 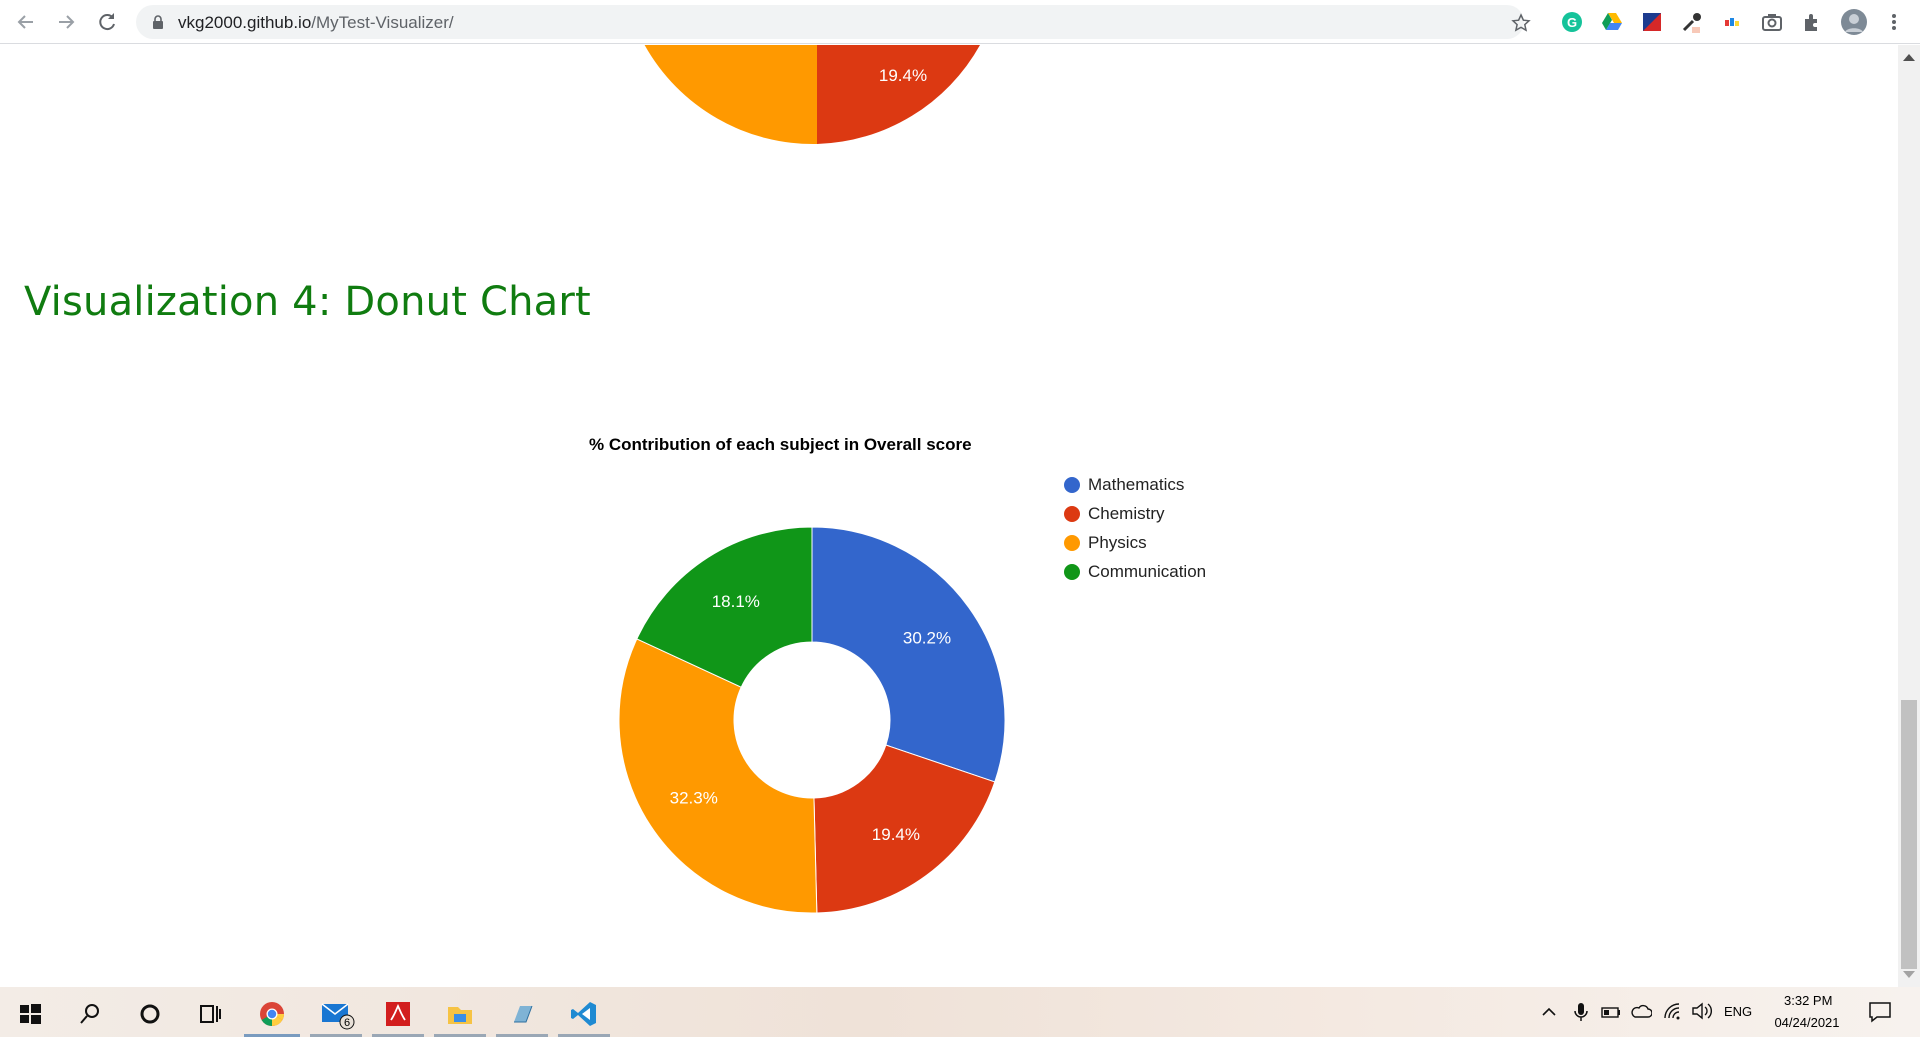 I want to click on file-explorer-icon, so click(x=460, y=1014).